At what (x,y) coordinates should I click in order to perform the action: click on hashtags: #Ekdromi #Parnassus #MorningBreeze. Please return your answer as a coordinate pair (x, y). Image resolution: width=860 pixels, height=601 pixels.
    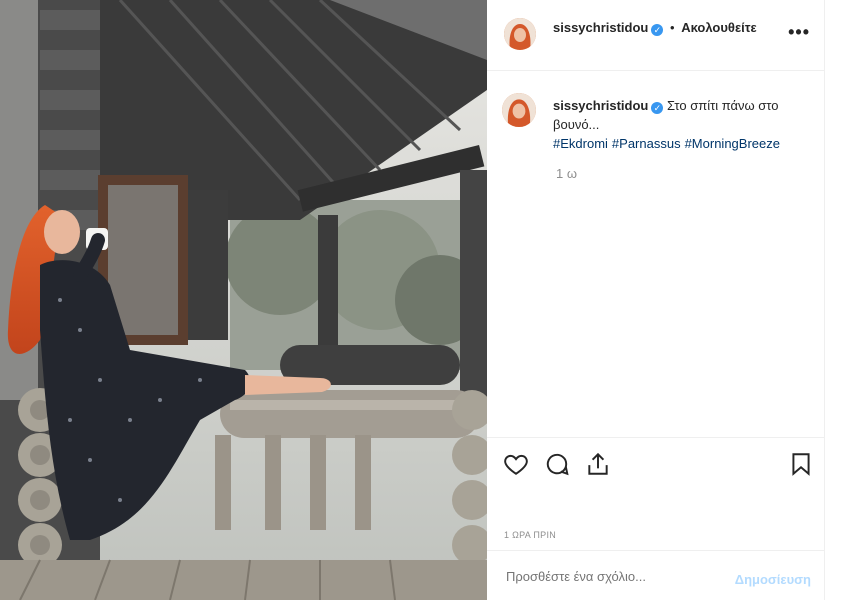
    Looking at the image, I should click on (668, 143).